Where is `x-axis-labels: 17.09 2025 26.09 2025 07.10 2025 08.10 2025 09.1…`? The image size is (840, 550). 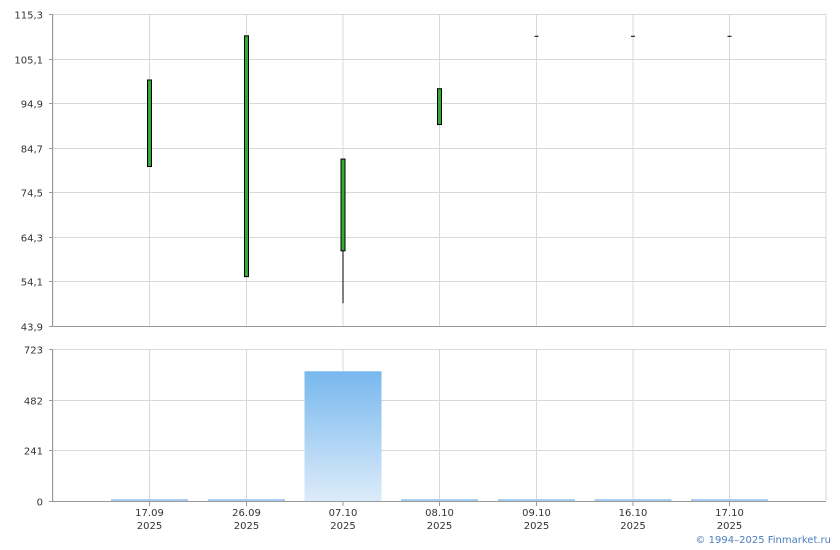 x-axis-labels: 17.09 2025 26.09 2025 07.10 2025 08.10 2025 09.1… is located at coordinates (439, 516).